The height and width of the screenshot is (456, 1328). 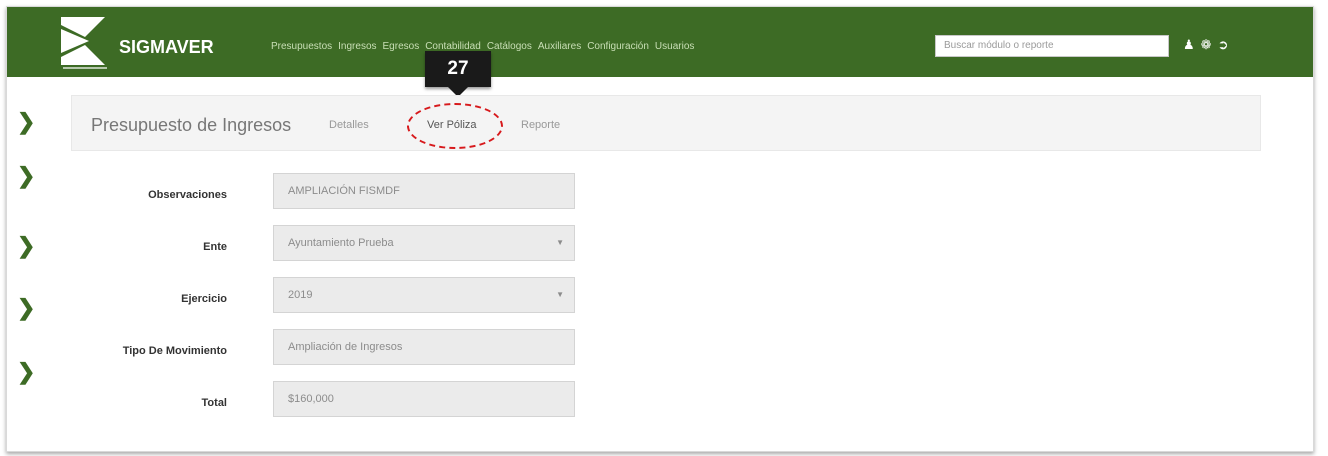 What do you see at coordinates (187, 195) in the screenshot?
I see `label-observaciones: Observaciones` at bounding box center [187, 195].